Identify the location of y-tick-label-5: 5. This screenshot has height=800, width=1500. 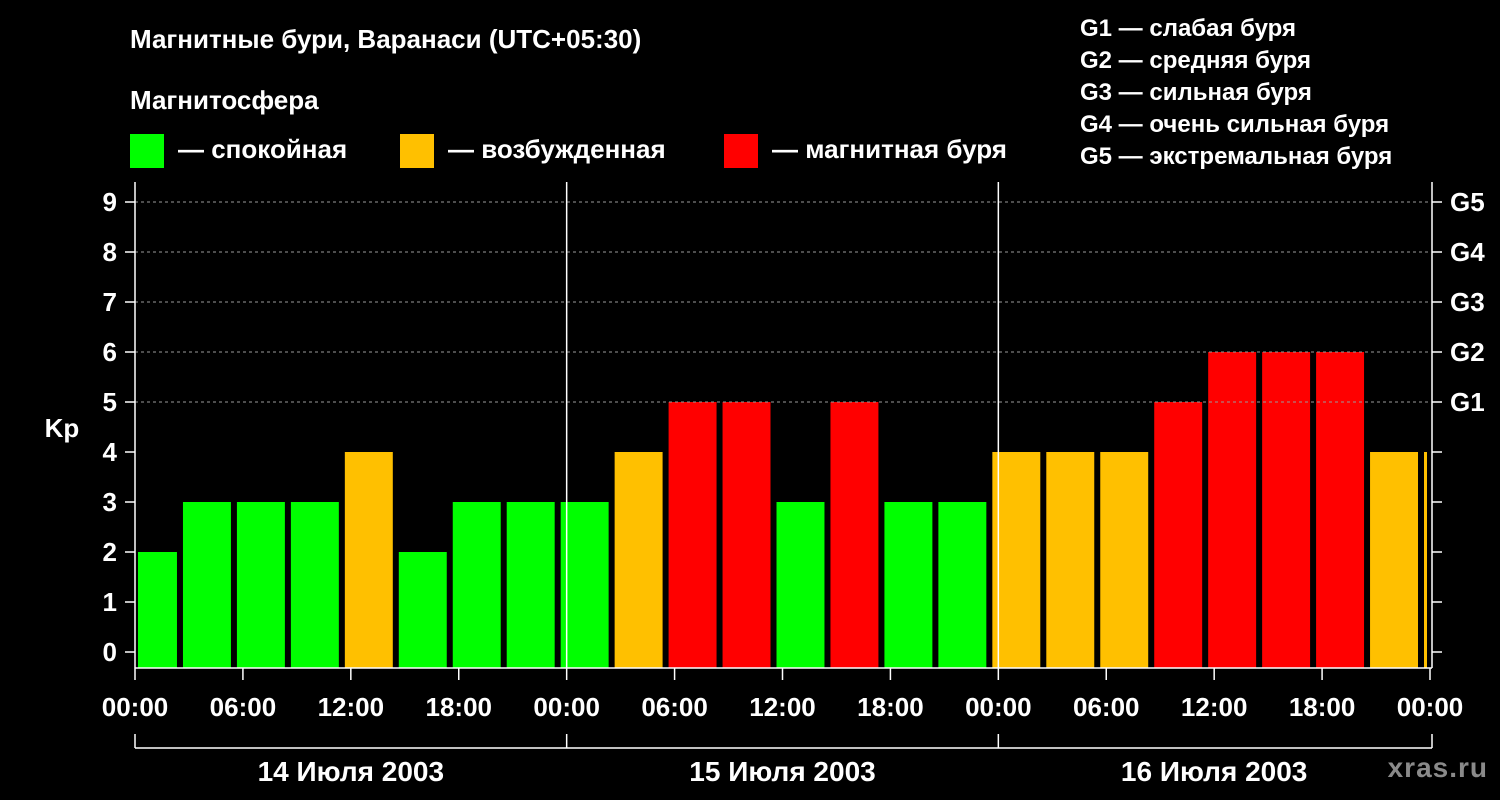
(110, 402).